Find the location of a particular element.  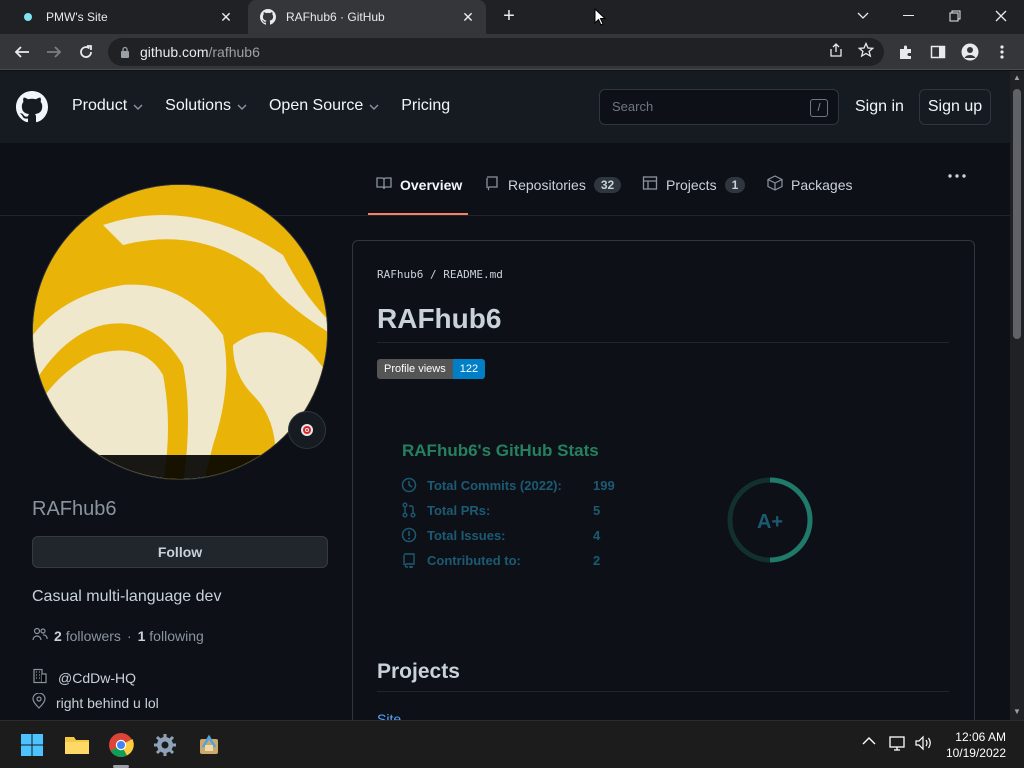

volume-icon is located at coordinates (924, 744).